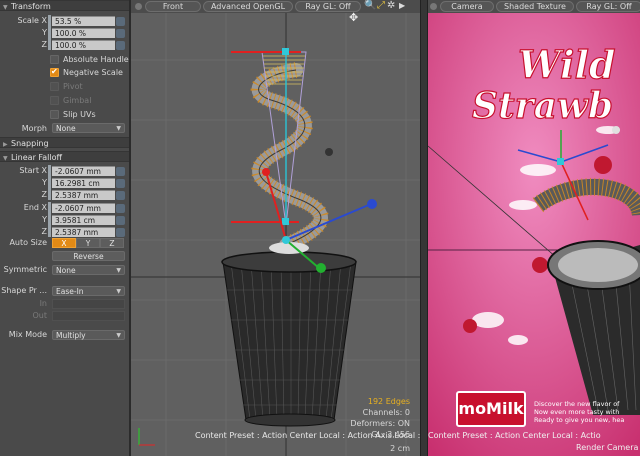 The image size is (640, 456). What do you see at coordinates (88, 270) in the screenshot?
I see `symmetric-dropdown: None` at bounding box center [88, 270].